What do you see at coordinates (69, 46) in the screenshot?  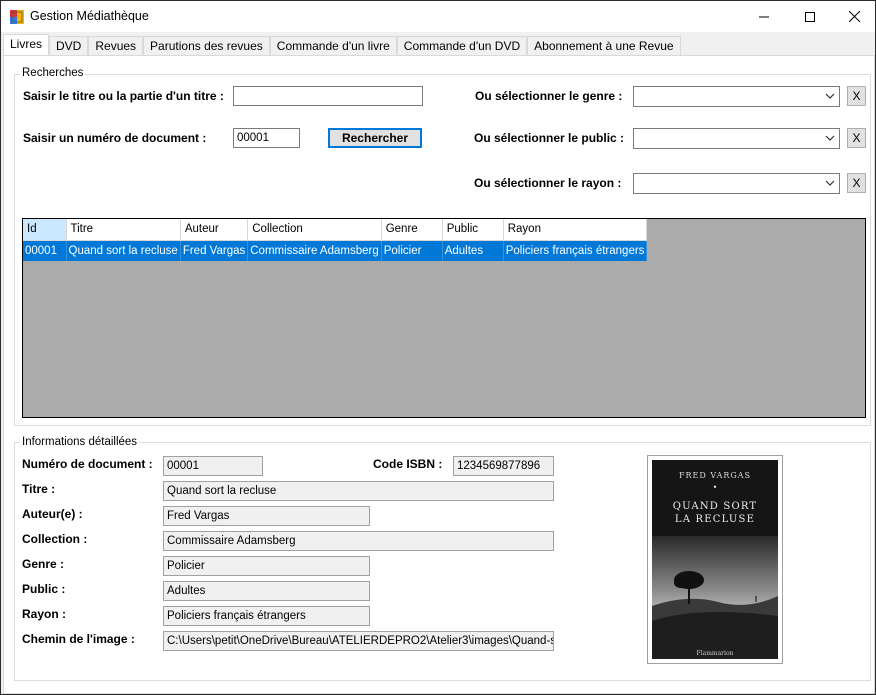 I see `tab-dvd: DVD` at bounding box center [69, 46].